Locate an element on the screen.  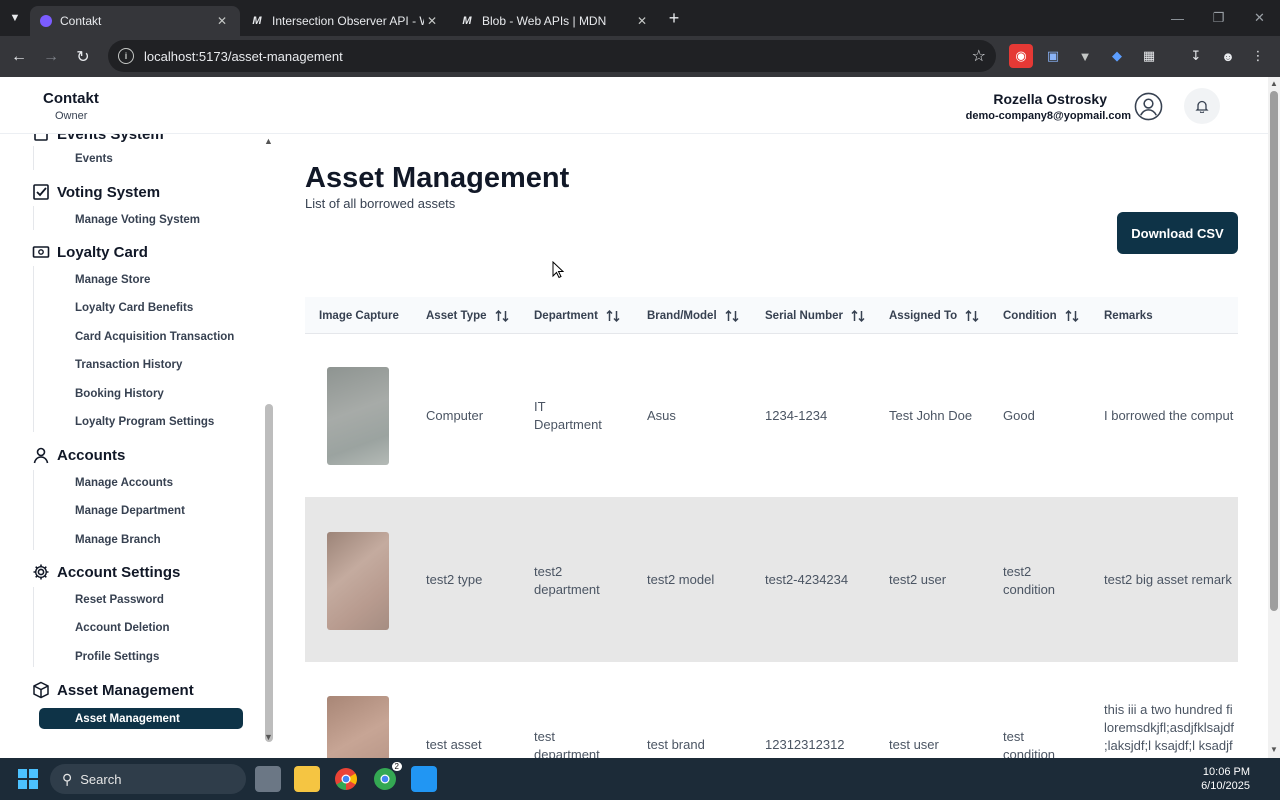
new-tab-plus-icon: + is located at coordinates (674, 18).